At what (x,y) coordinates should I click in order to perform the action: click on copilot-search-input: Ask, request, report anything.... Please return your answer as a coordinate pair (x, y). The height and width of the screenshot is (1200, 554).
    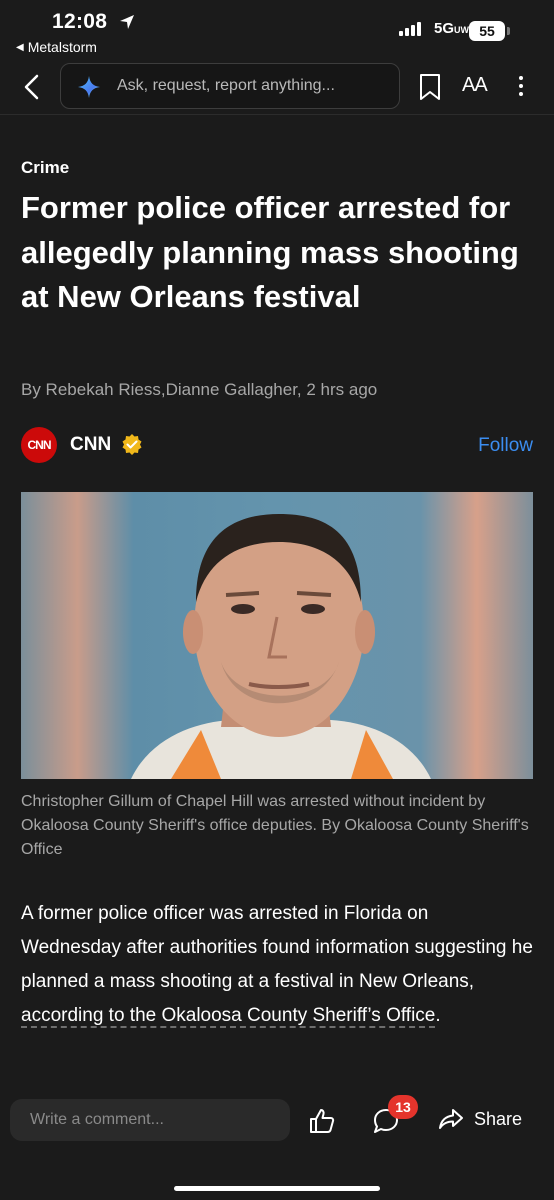
    Looking at the image, I should click on (230, 86).